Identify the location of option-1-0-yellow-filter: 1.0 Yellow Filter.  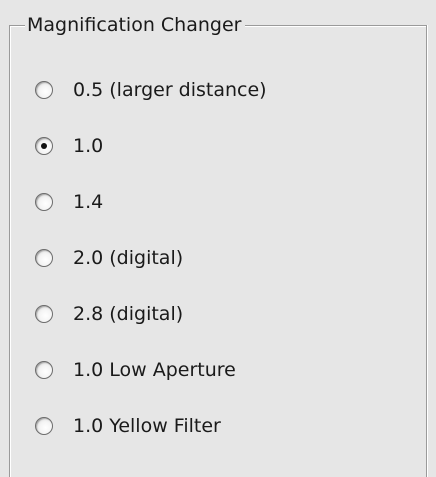
(128, 426).